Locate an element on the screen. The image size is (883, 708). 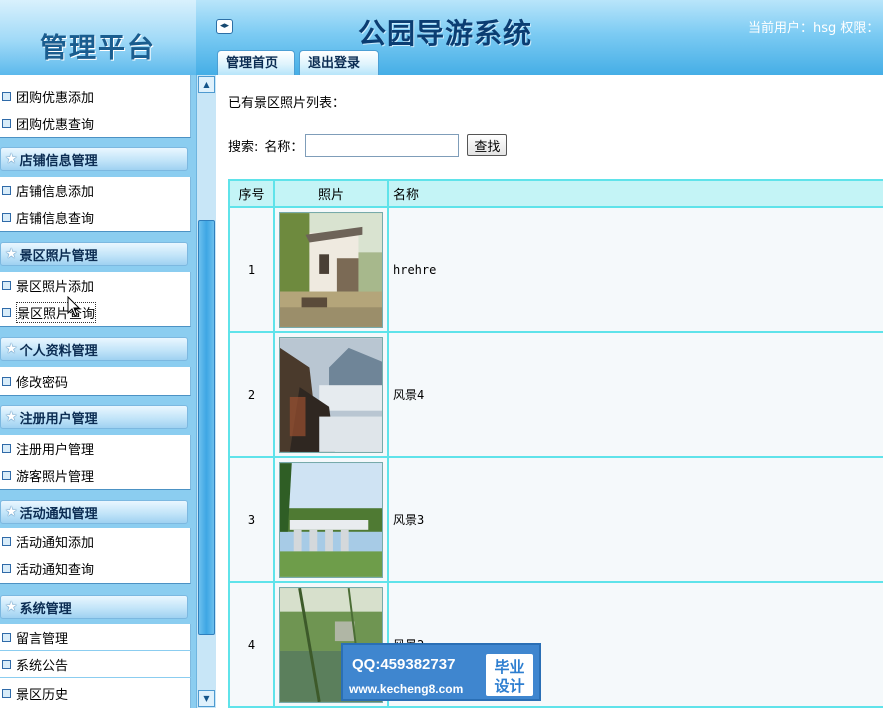
row-number: 3 is located at coordinates (251, 519).